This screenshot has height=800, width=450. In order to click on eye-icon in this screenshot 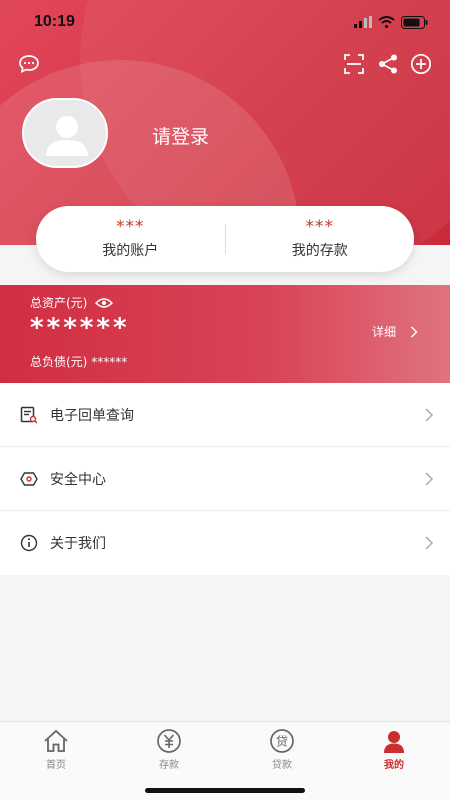, I will do `click(104, 303)`.